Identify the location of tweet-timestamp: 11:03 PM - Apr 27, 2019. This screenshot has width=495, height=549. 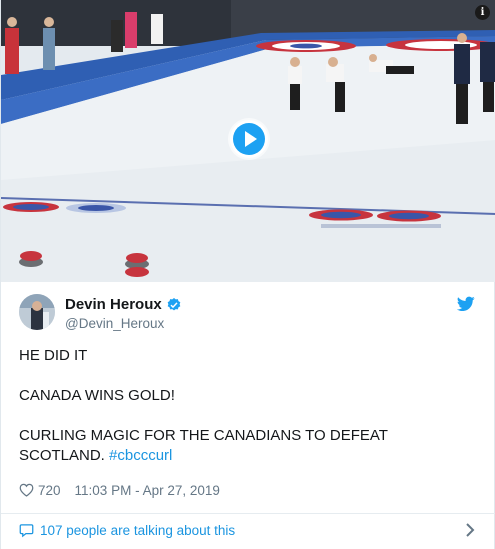
(147, 490).